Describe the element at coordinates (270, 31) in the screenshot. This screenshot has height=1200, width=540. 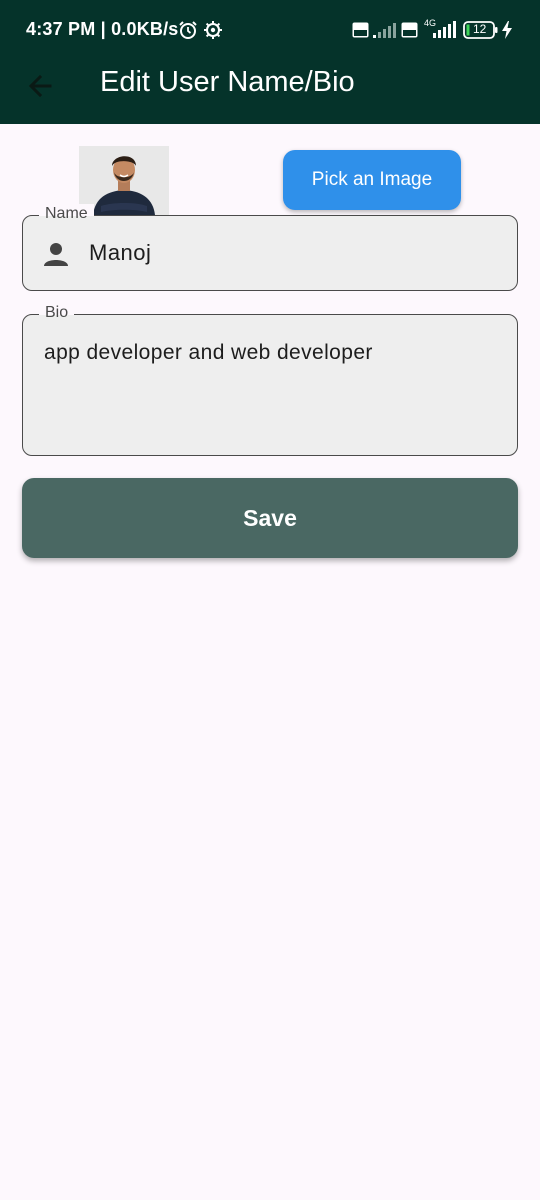
I see `status-bar: 4:37 PM | 0.0KB/s 4G 12` at that location.